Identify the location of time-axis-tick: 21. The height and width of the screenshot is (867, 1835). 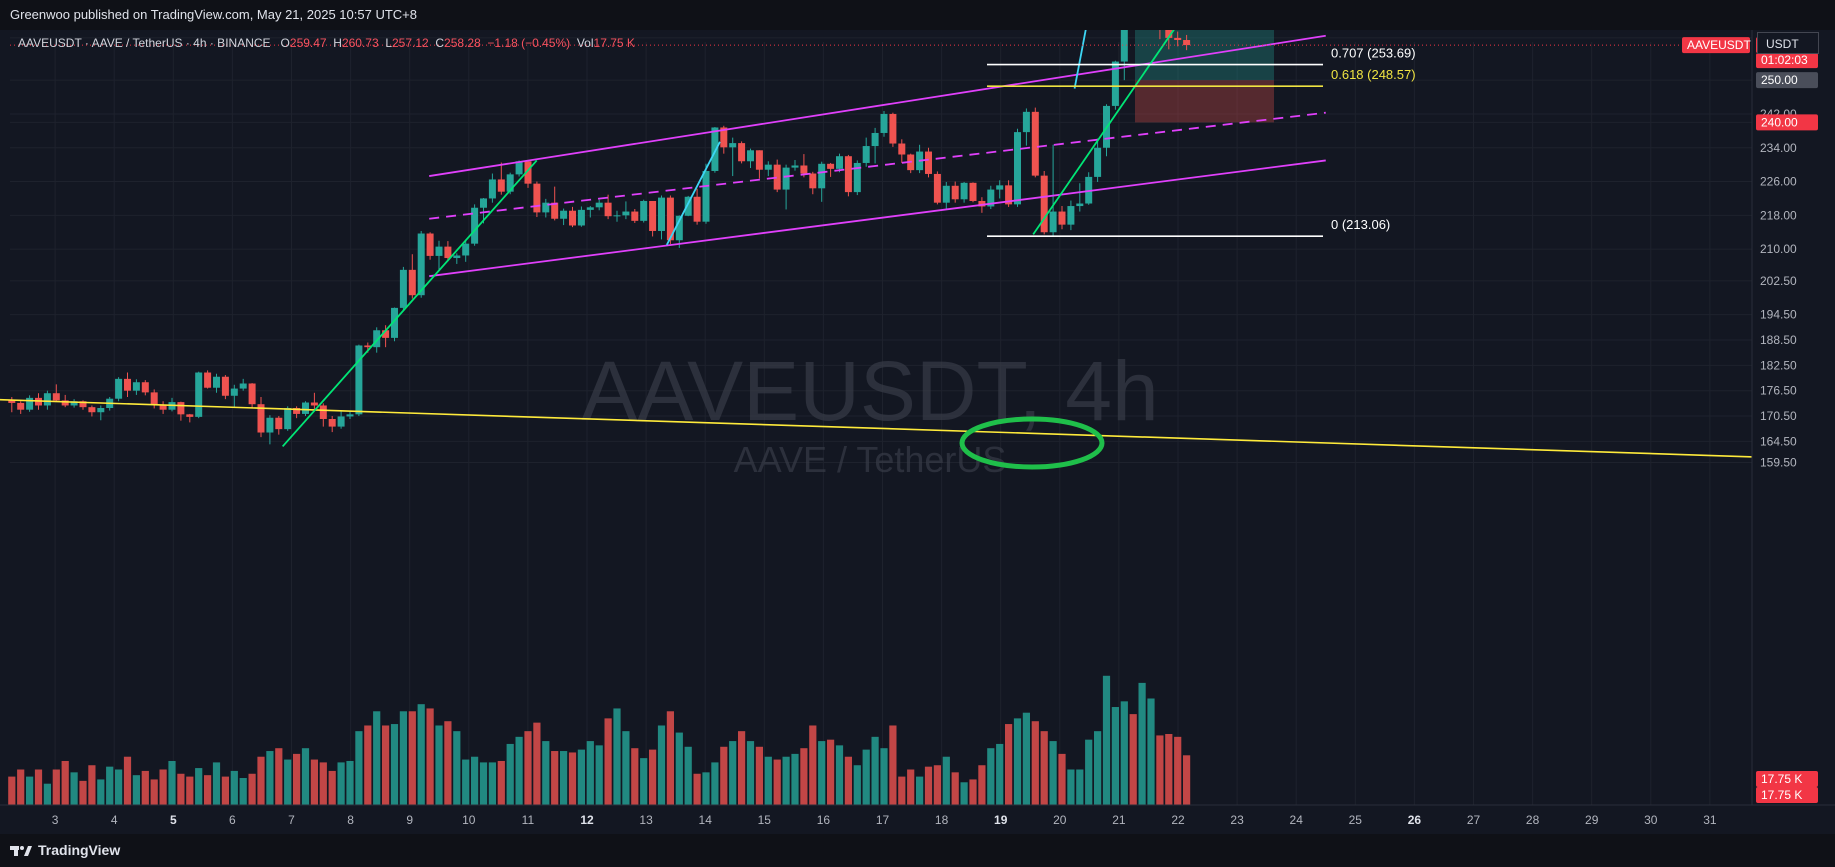
(1119, 820).